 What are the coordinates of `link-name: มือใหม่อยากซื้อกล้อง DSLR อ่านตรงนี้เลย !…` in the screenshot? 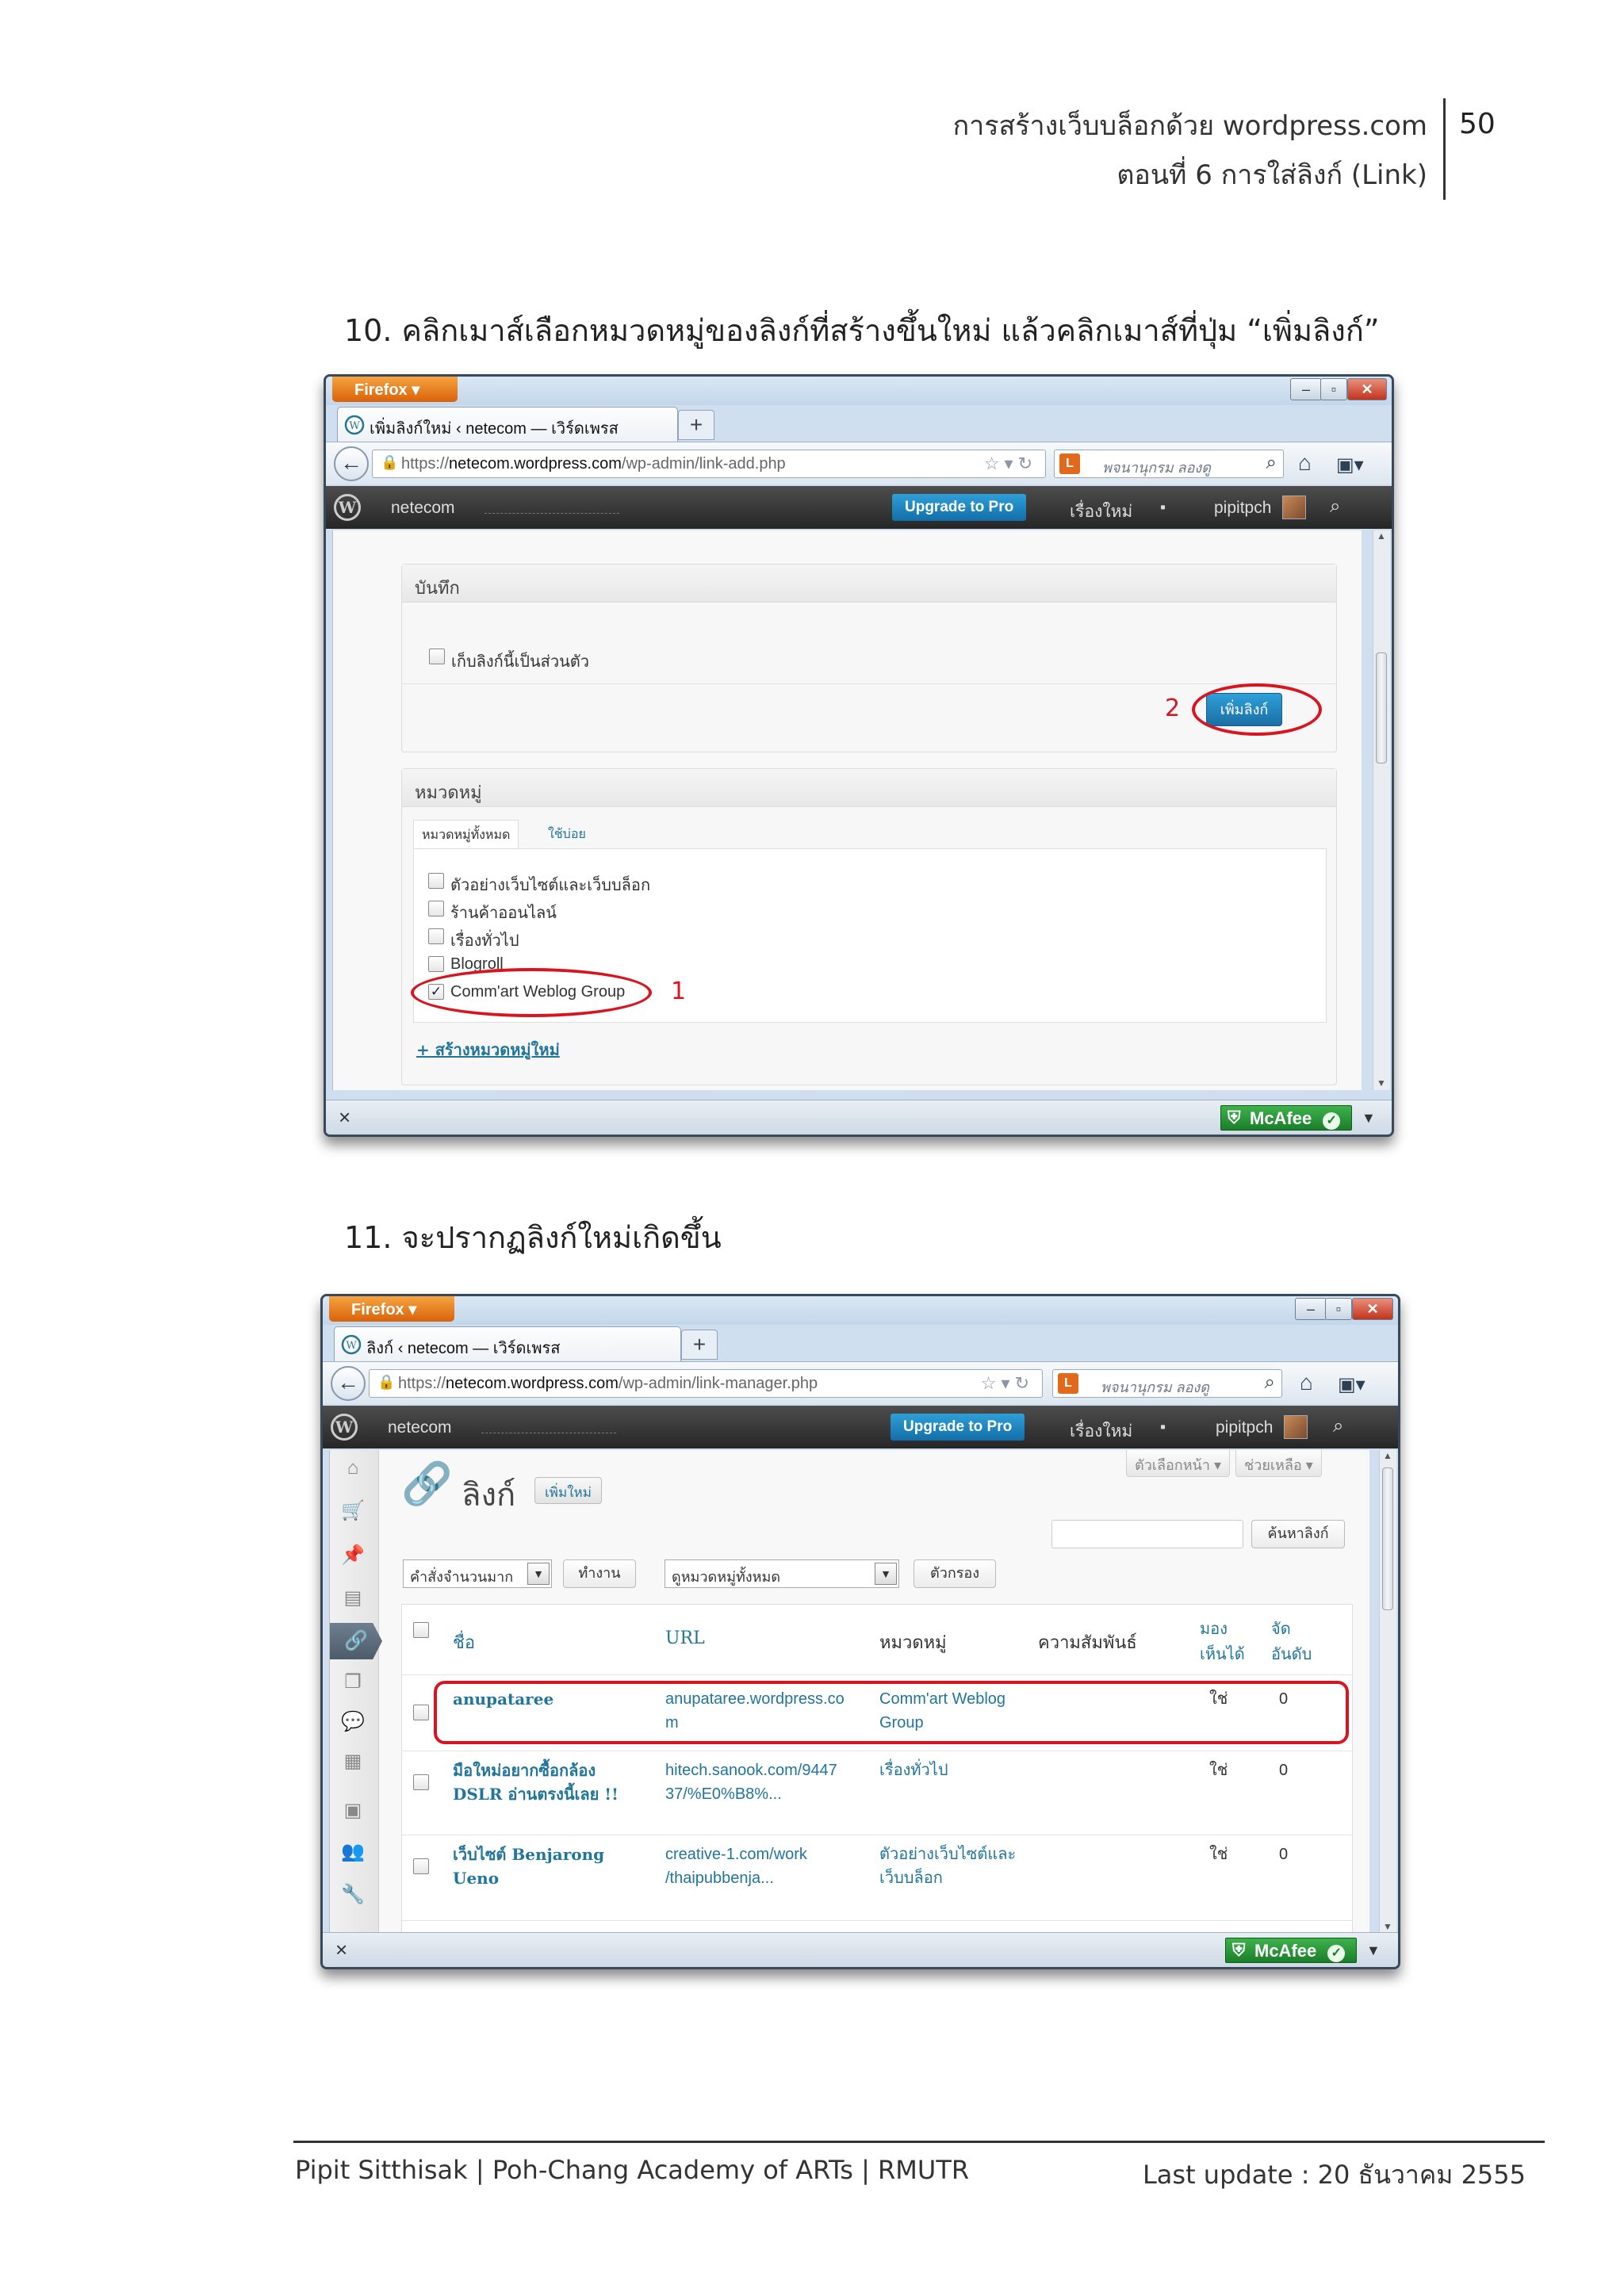 It's located at (536, 1782).